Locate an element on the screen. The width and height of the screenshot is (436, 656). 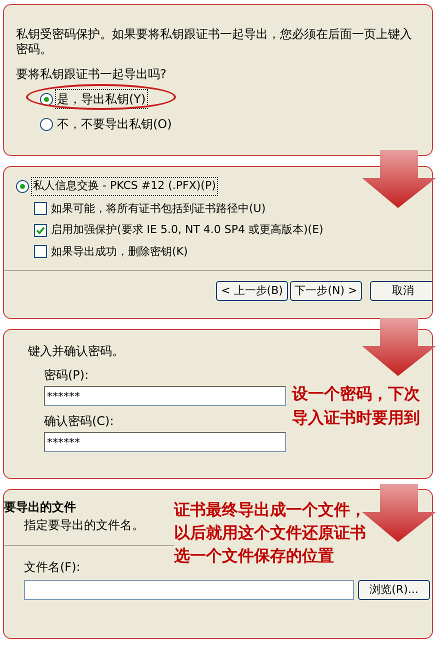
wizard-button: 下一步(N) > is located at coordinates (326, 291).